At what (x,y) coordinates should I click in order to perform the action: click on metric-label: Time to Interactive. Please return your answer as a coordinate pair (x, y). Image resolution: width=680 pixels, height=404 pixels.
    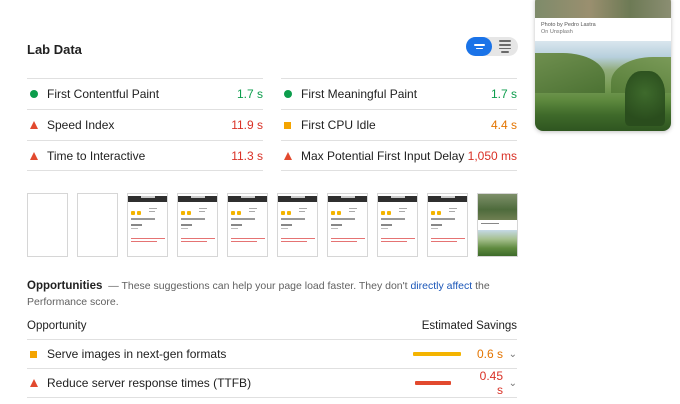
    Looking at the image, I should click on (96, 155).